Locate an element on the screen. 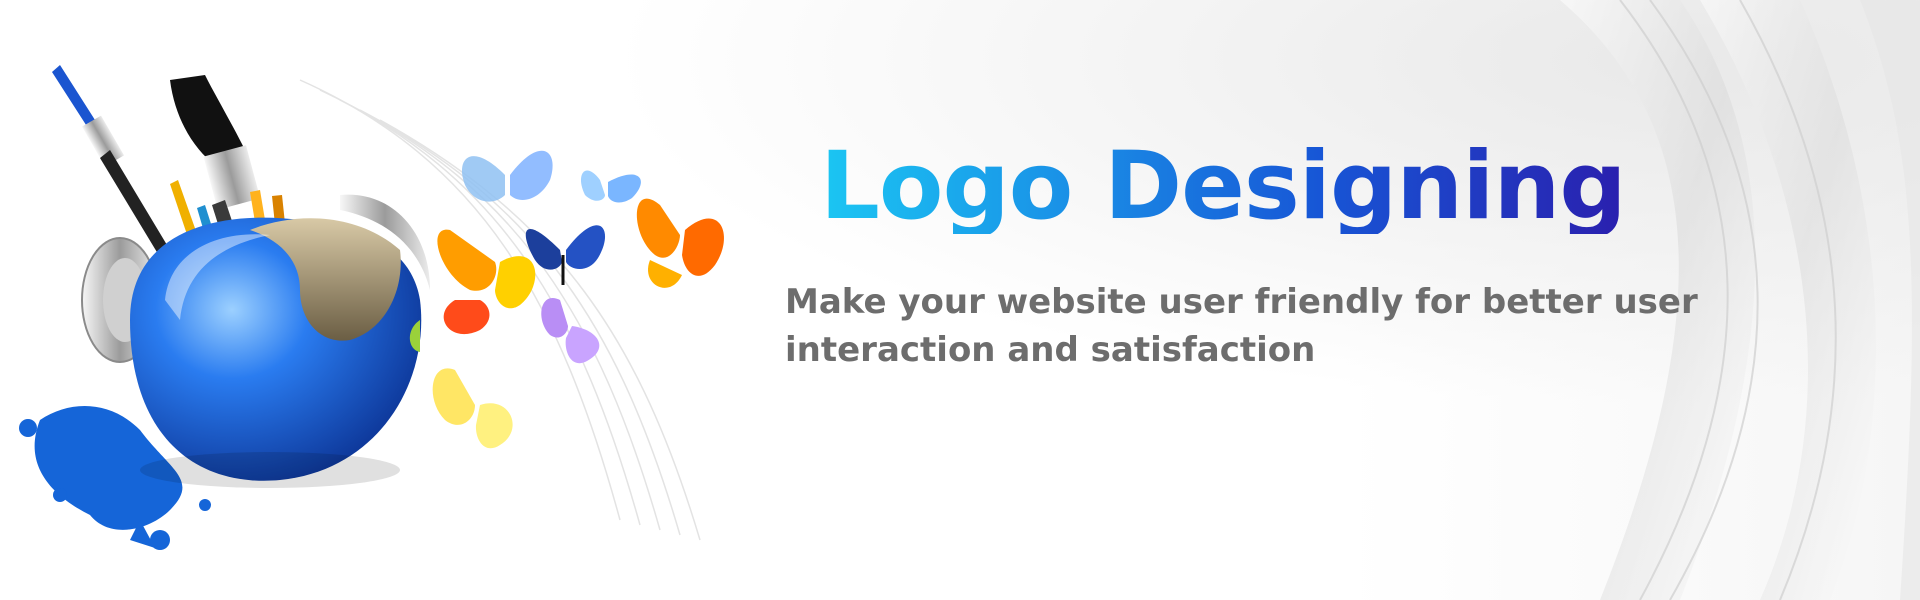 The width and height of the screenshot is (1920, 600). butterfly-purple is located at coordinates (570, 331).